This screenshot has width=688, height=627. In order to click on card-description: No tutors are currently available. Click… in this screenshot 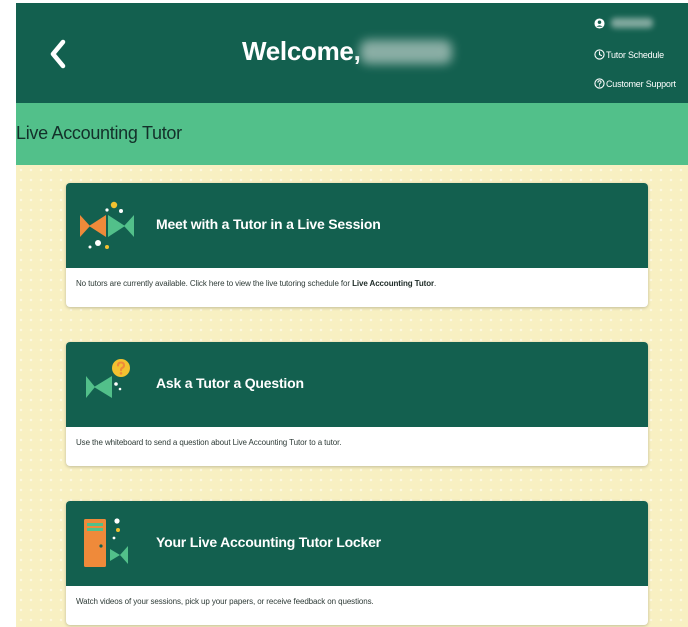, I will do `click(256, 283)`.